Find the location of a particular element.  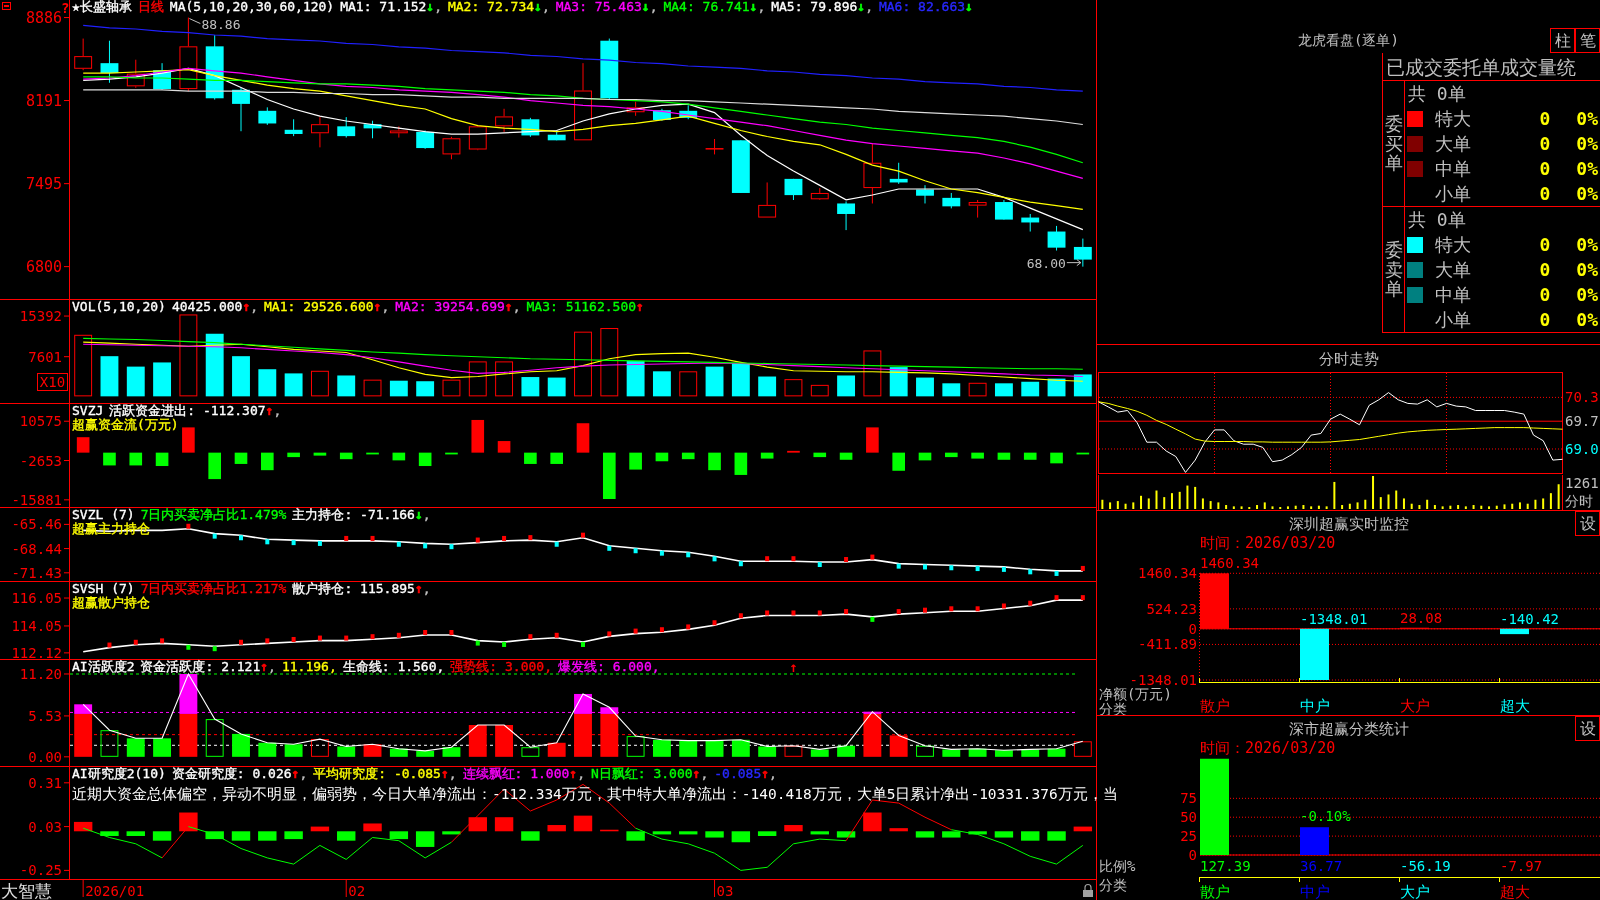

annotation: 88.86 is located at coordinates (221, 24).